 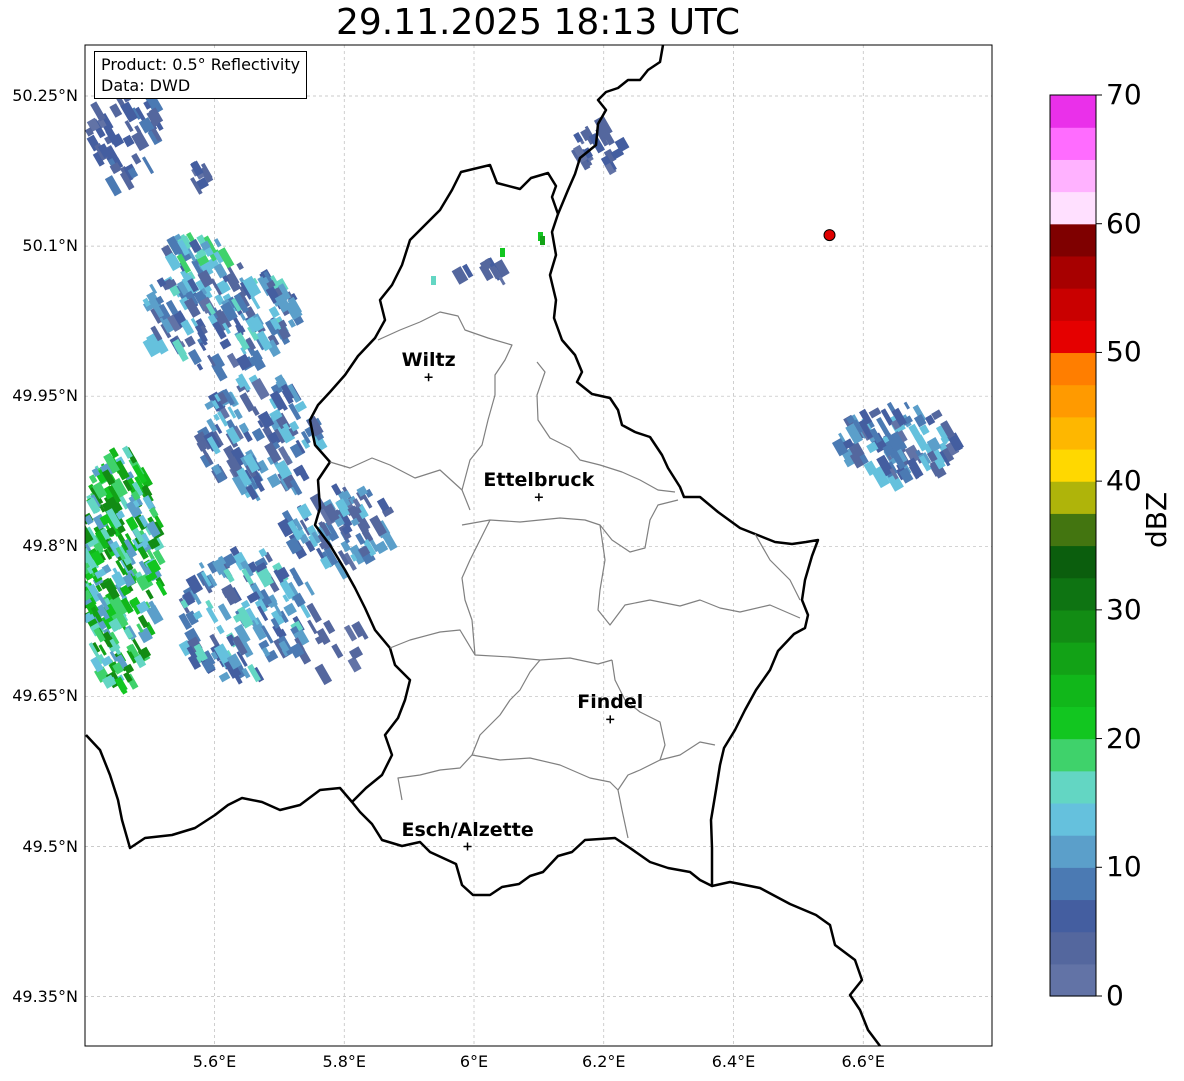 I want to click on colorbar-tick-label: 30, so click(x=1124, y=609).